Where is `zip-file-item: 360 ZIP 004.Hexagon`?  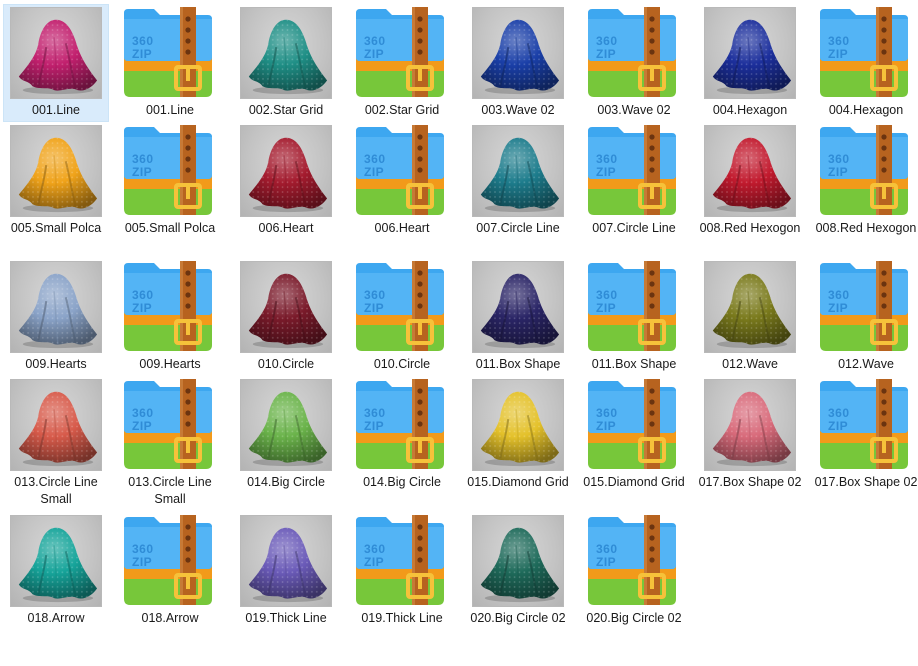
zip-file-item: 360 ZIP 004.Hexagon is located at coordinates (865, 63).